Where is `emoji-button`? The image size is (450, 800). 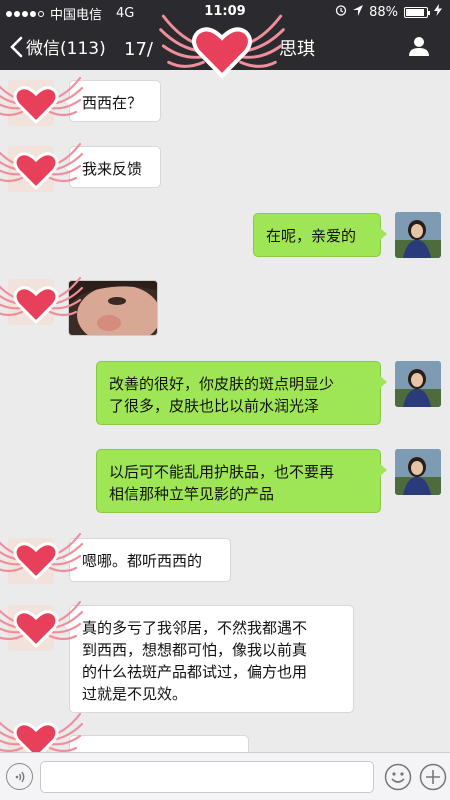
emoji-button is located at coordinates (398, 777).